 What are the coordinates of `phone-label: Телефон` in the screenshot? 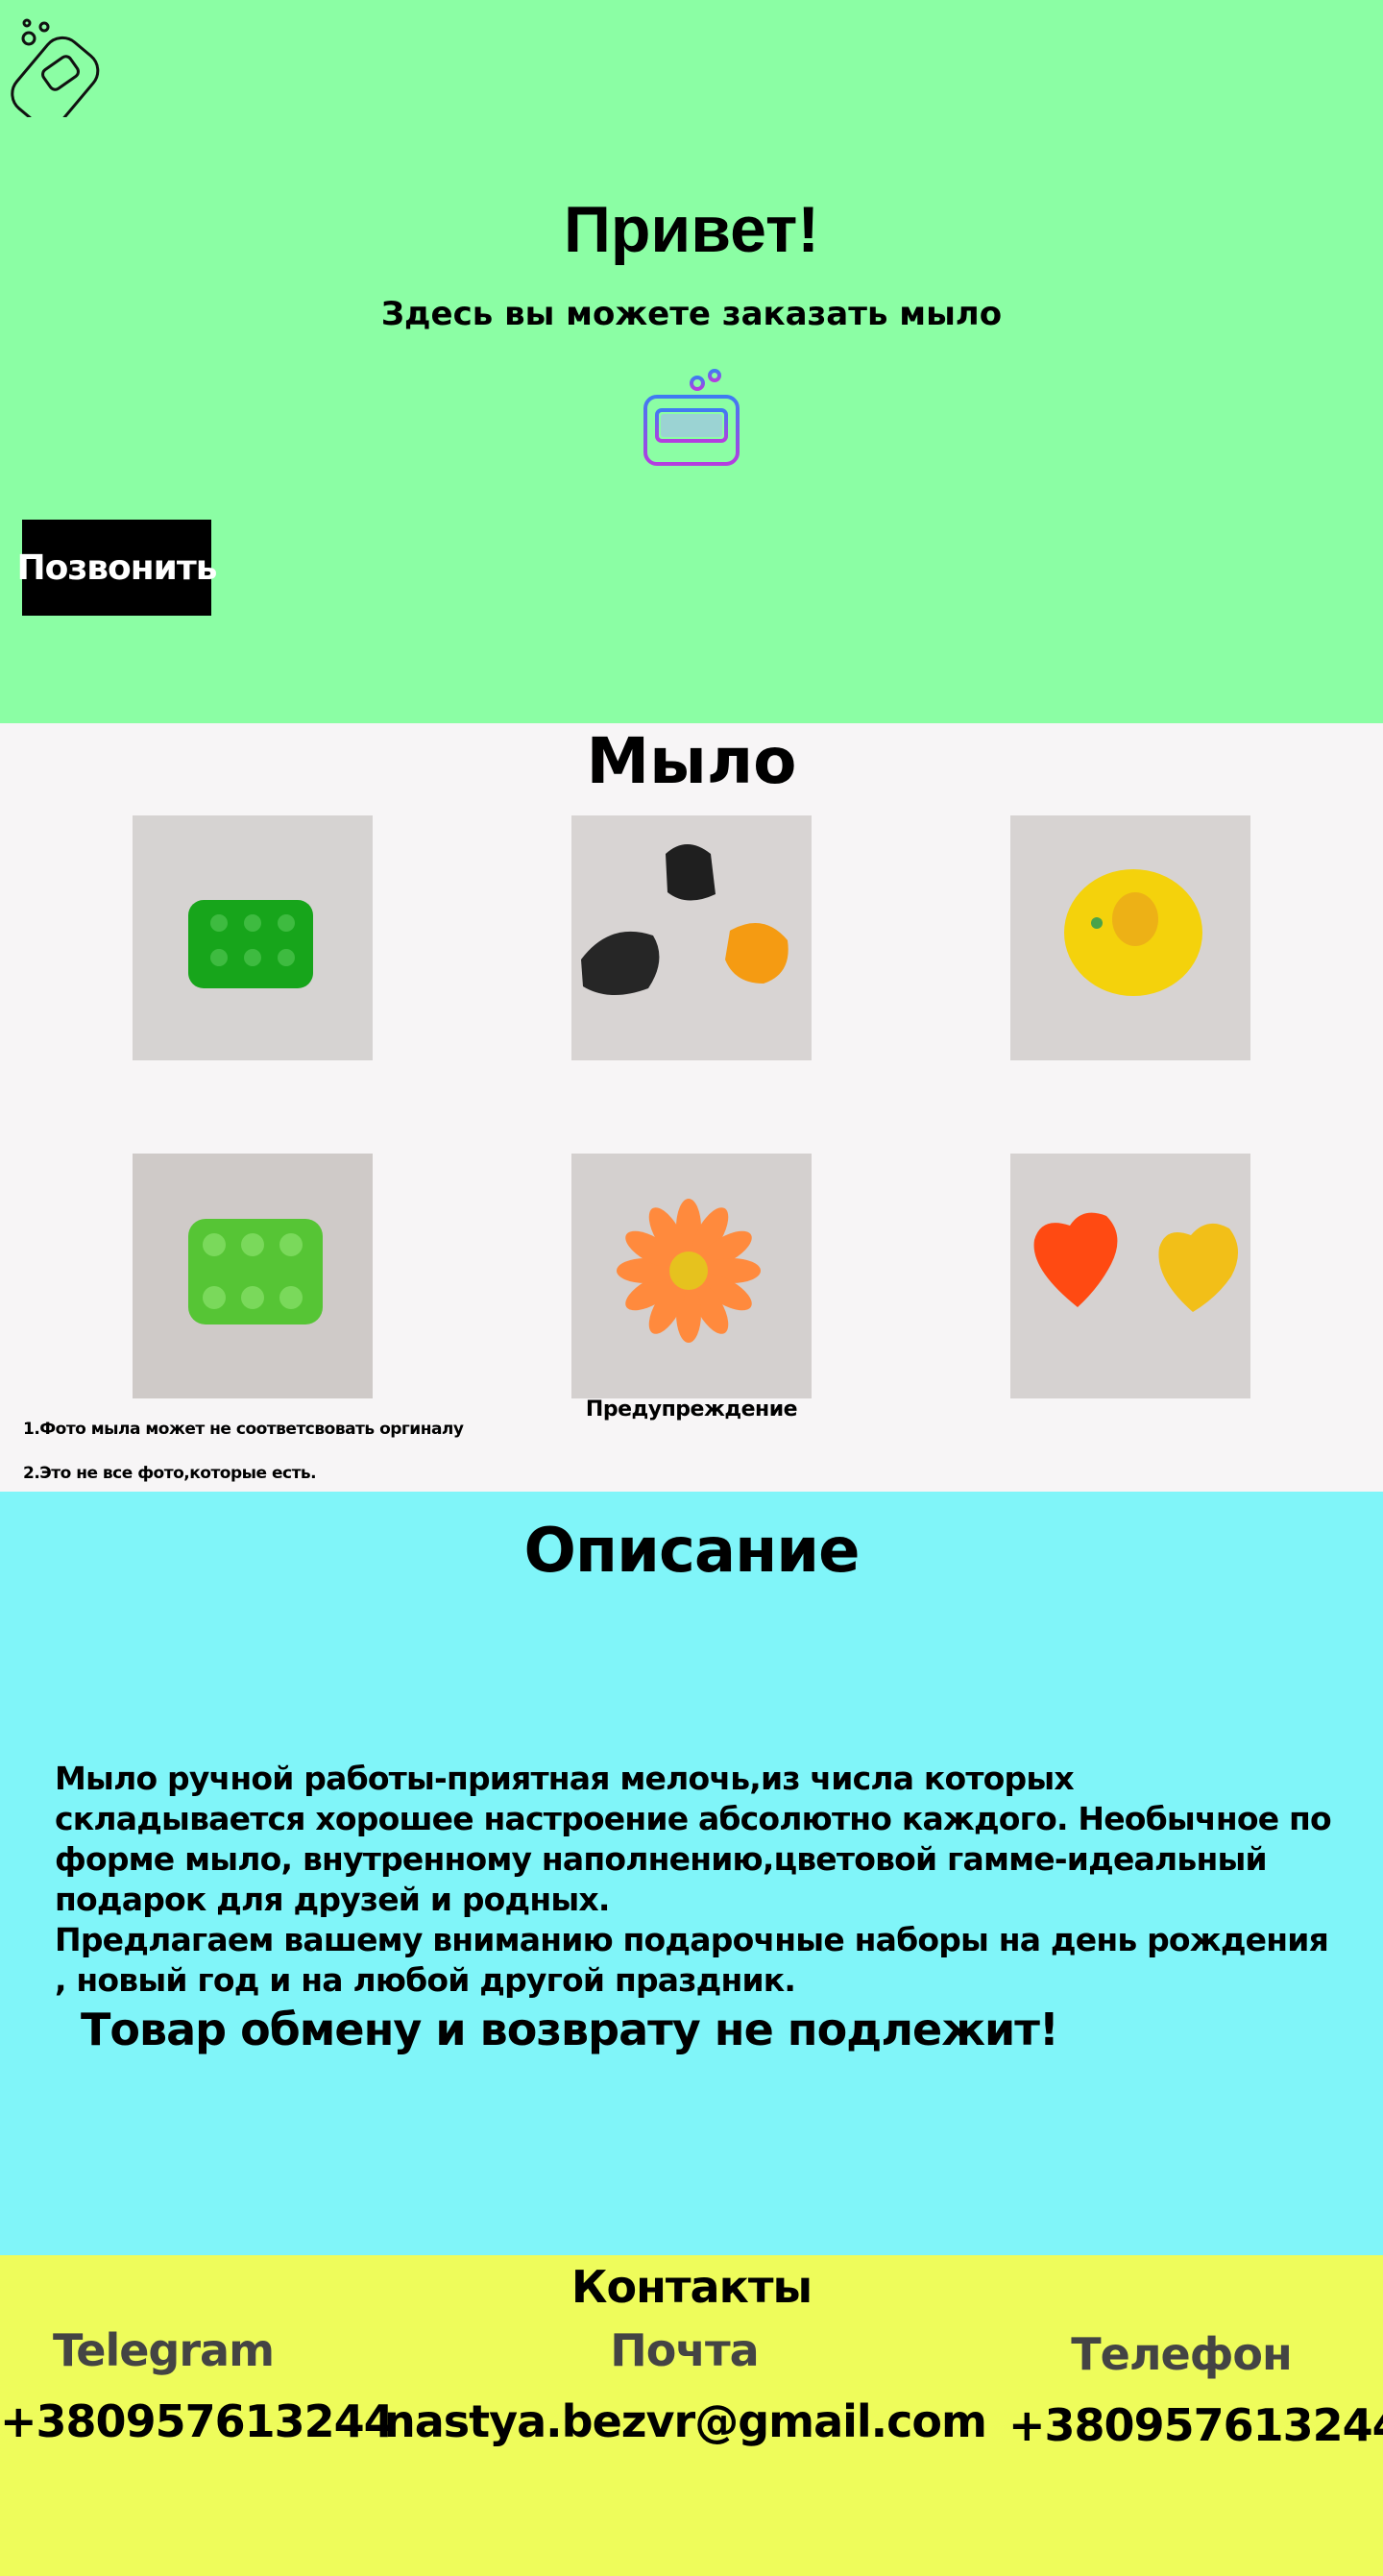 It's located at (1182, 2354).